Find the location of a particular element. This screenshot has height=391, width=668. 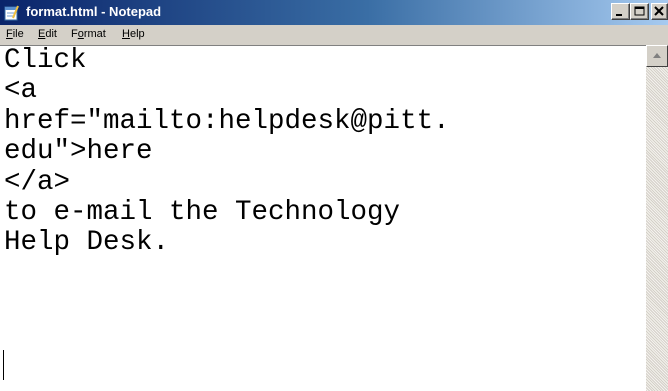

menu-file-label: ile is located at coordinates (18, 34).